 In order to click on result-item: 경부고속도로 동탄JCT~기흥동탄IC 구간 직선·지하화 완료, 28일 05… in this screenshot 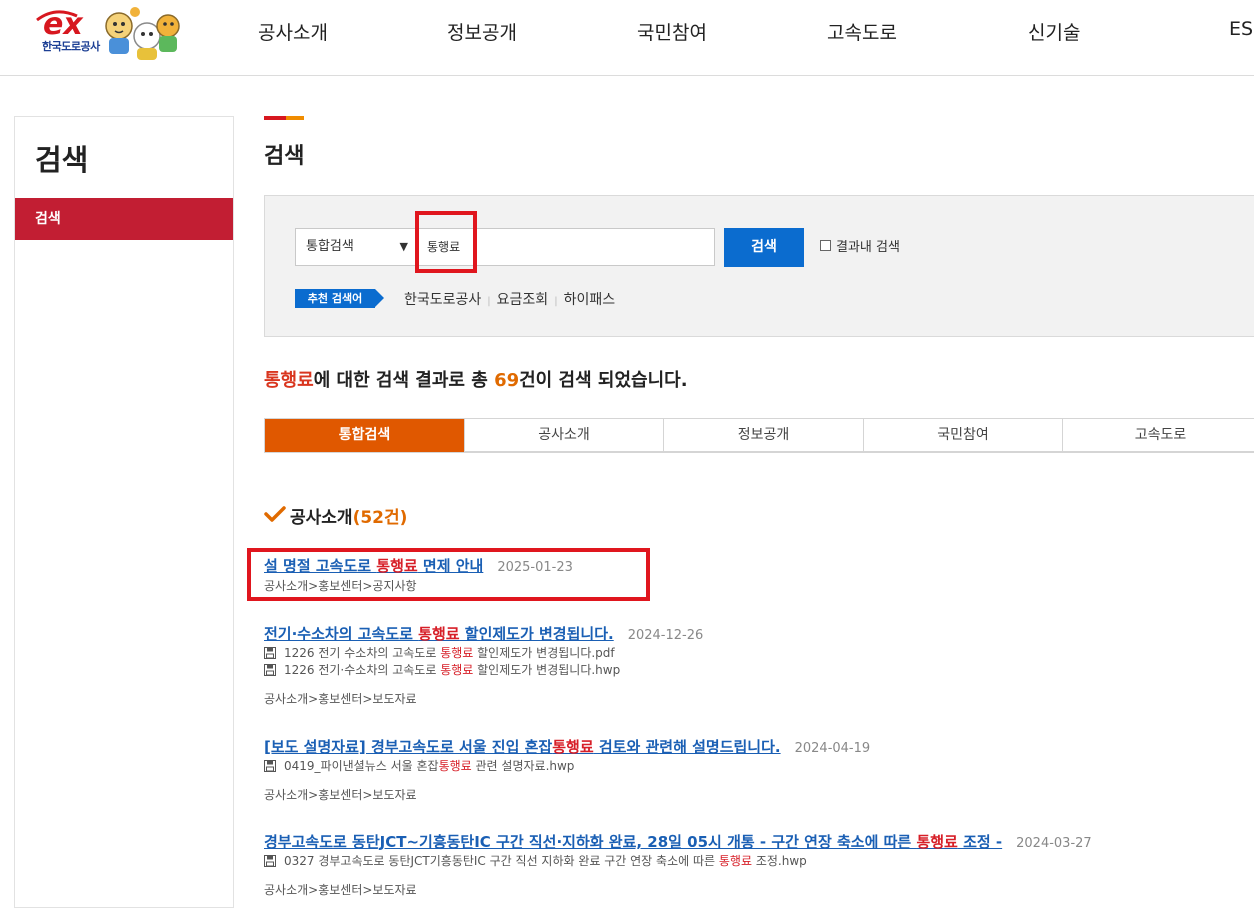, I will do `click(678, 864)`.